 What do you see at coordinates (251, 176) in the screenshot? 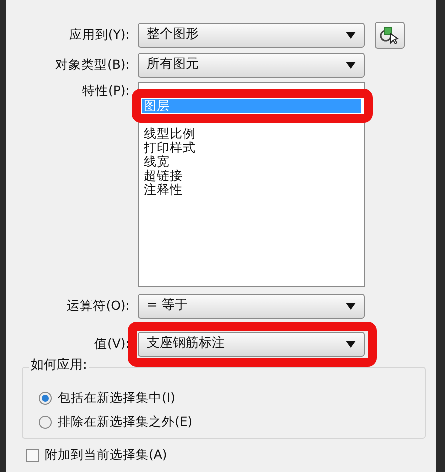
I see `list-item: 超链接` at bounding box center [251, 176].